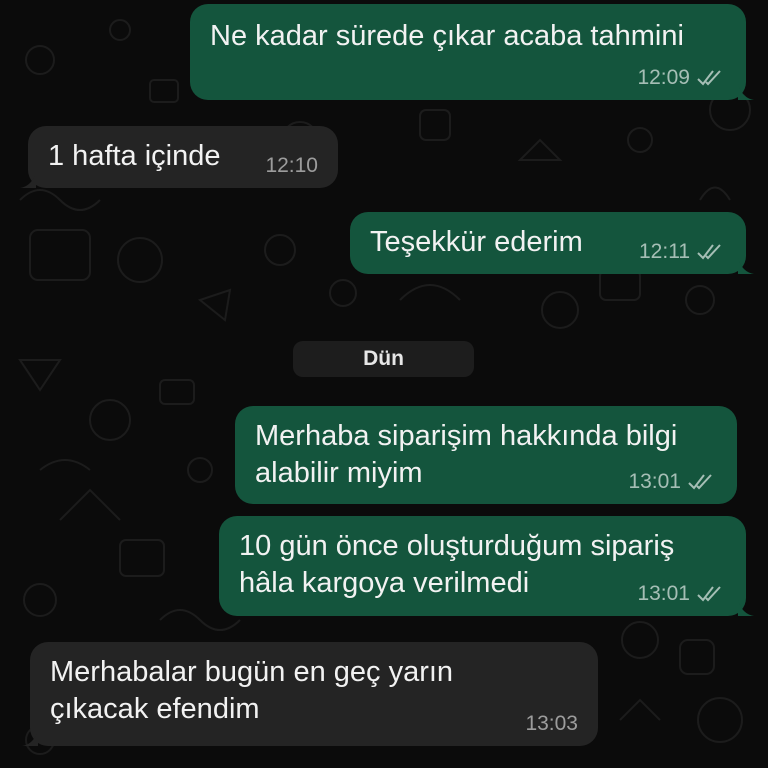  I want to click on message-text: Ne kadar sürede çıkar acaba tahmini, so click(447, 36).